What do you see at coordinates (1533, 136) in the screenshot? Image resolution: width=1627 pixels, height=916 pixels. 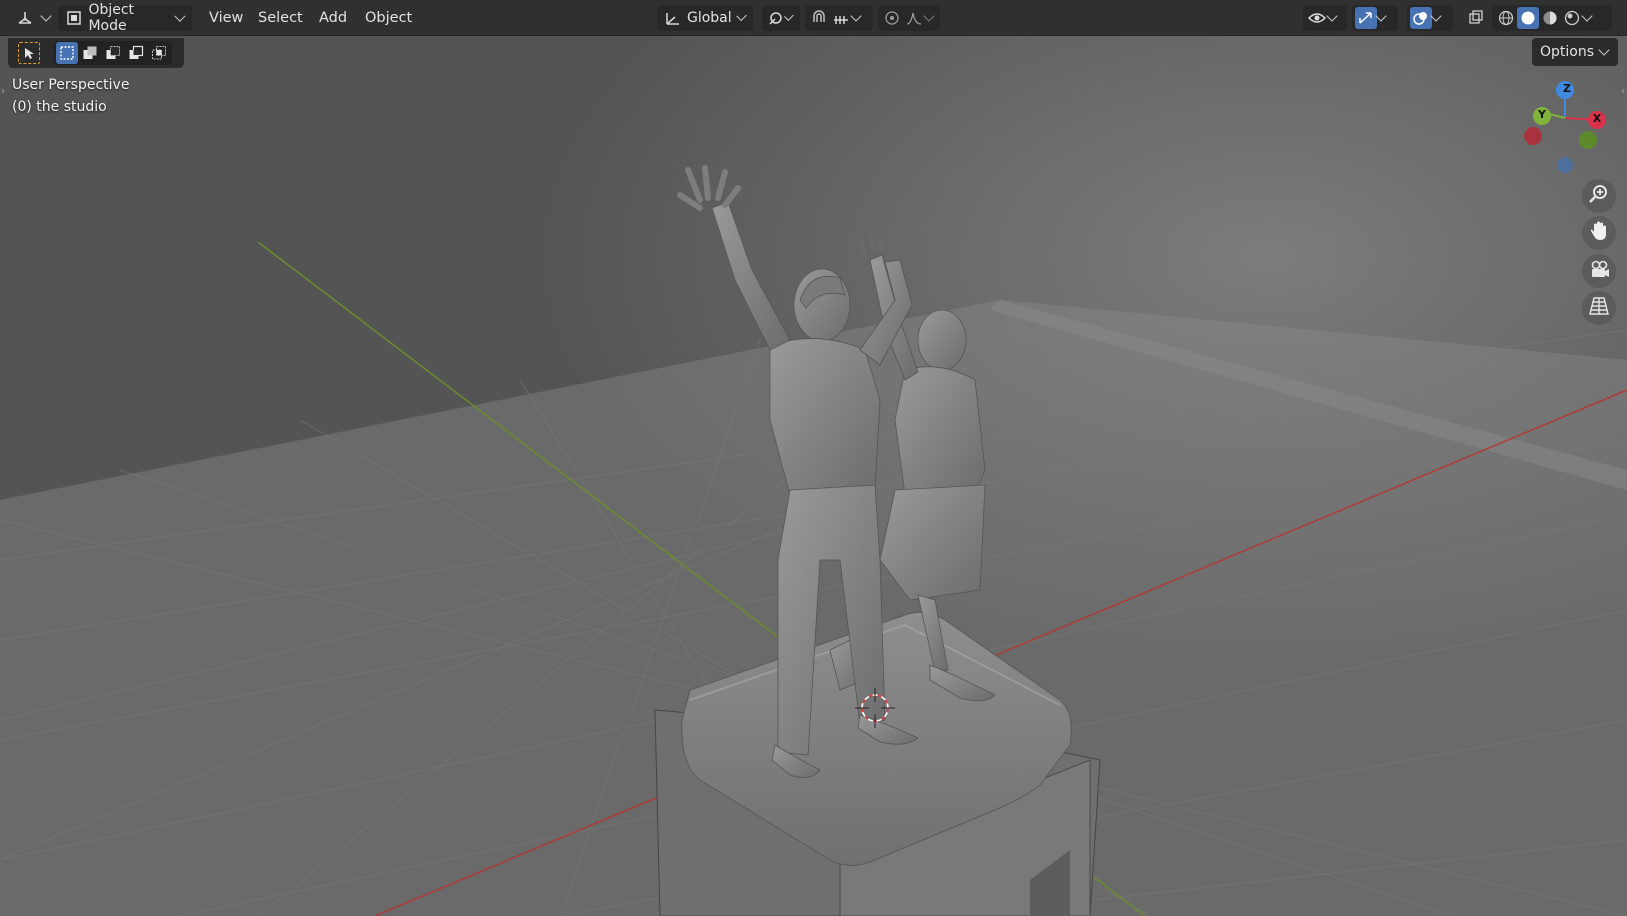 I see `gizmo-neg-x` at bounding box center [1533, 136].